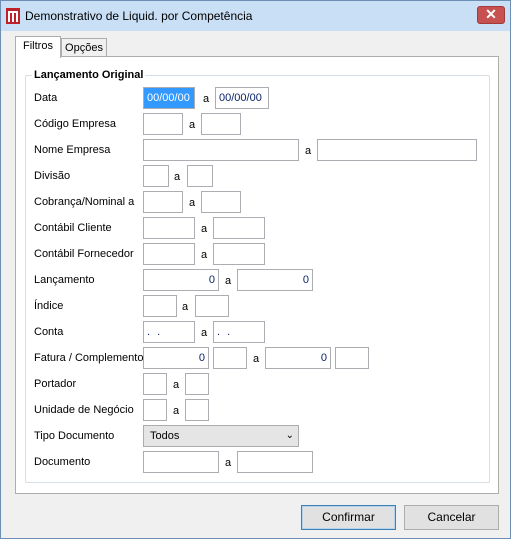  I want to click on label-indice: Índice, so click(49, 306).